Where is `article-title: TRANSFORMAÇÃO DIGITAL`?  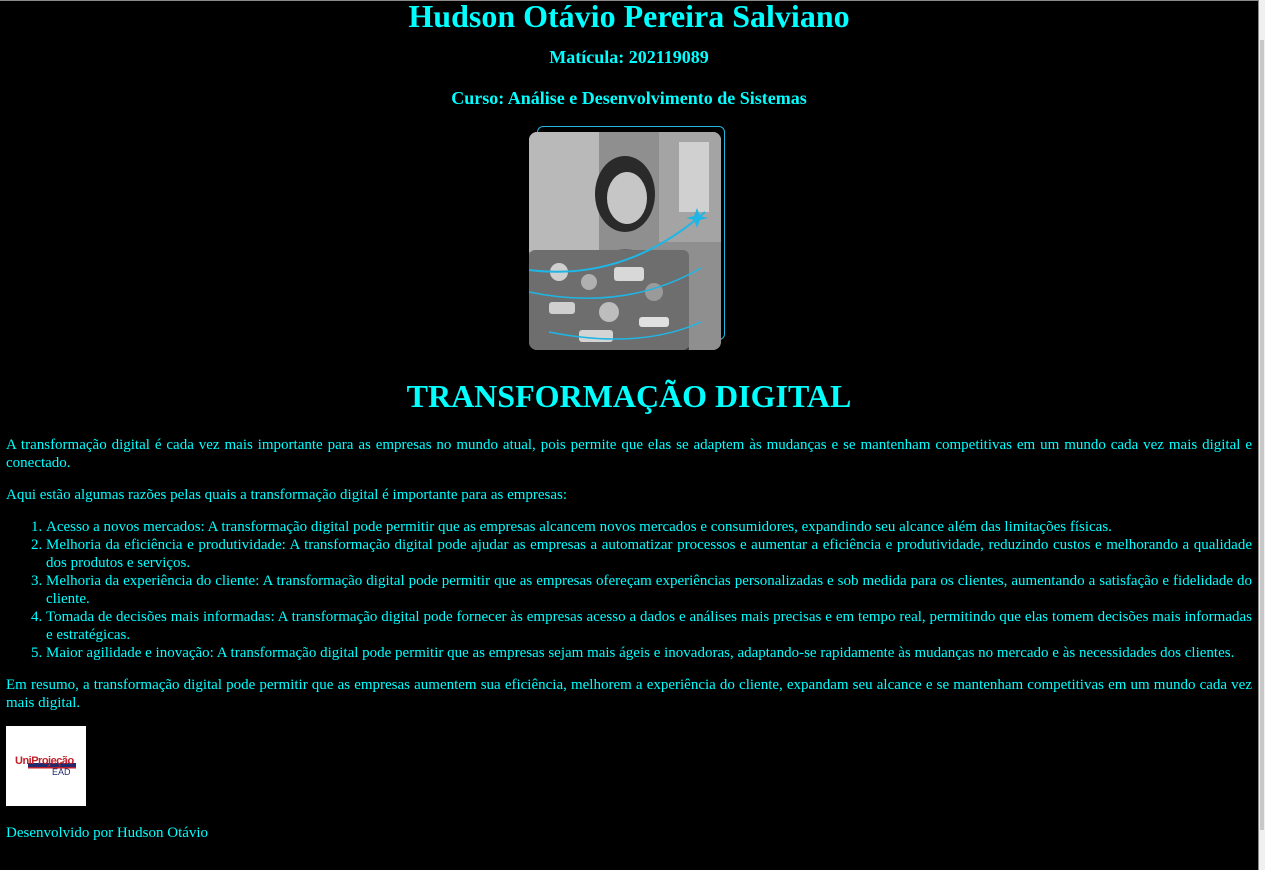
article-title: TRANSFORMAÇÃO DIGITAL is located at coordinates (629, 396).